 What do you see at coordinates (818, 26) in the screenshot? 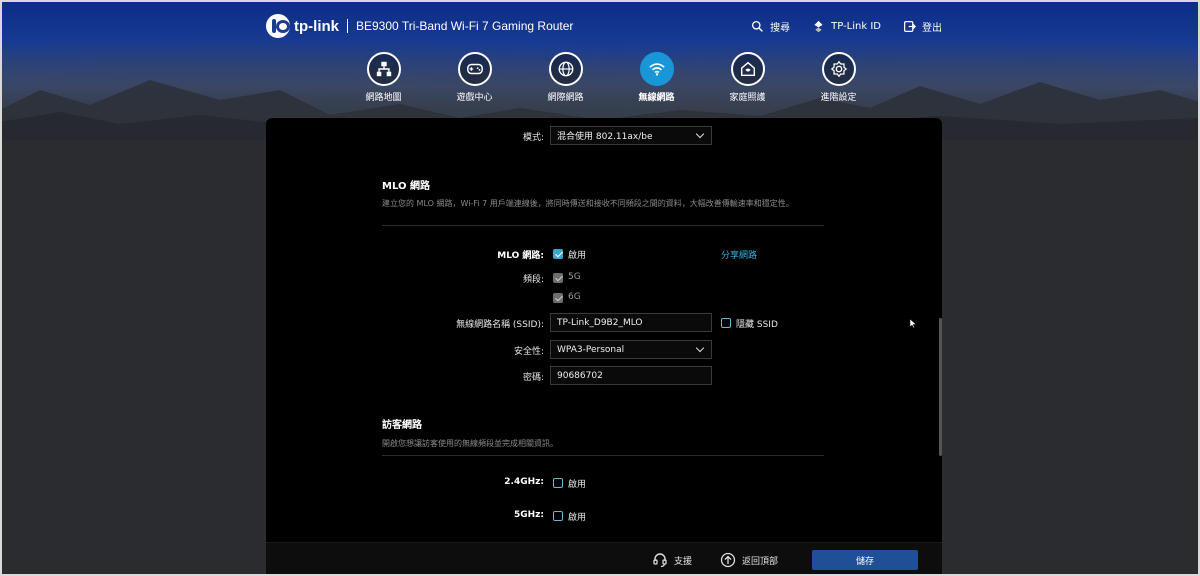
I see `tplink-id-icon` at bounding box center [818, 26].